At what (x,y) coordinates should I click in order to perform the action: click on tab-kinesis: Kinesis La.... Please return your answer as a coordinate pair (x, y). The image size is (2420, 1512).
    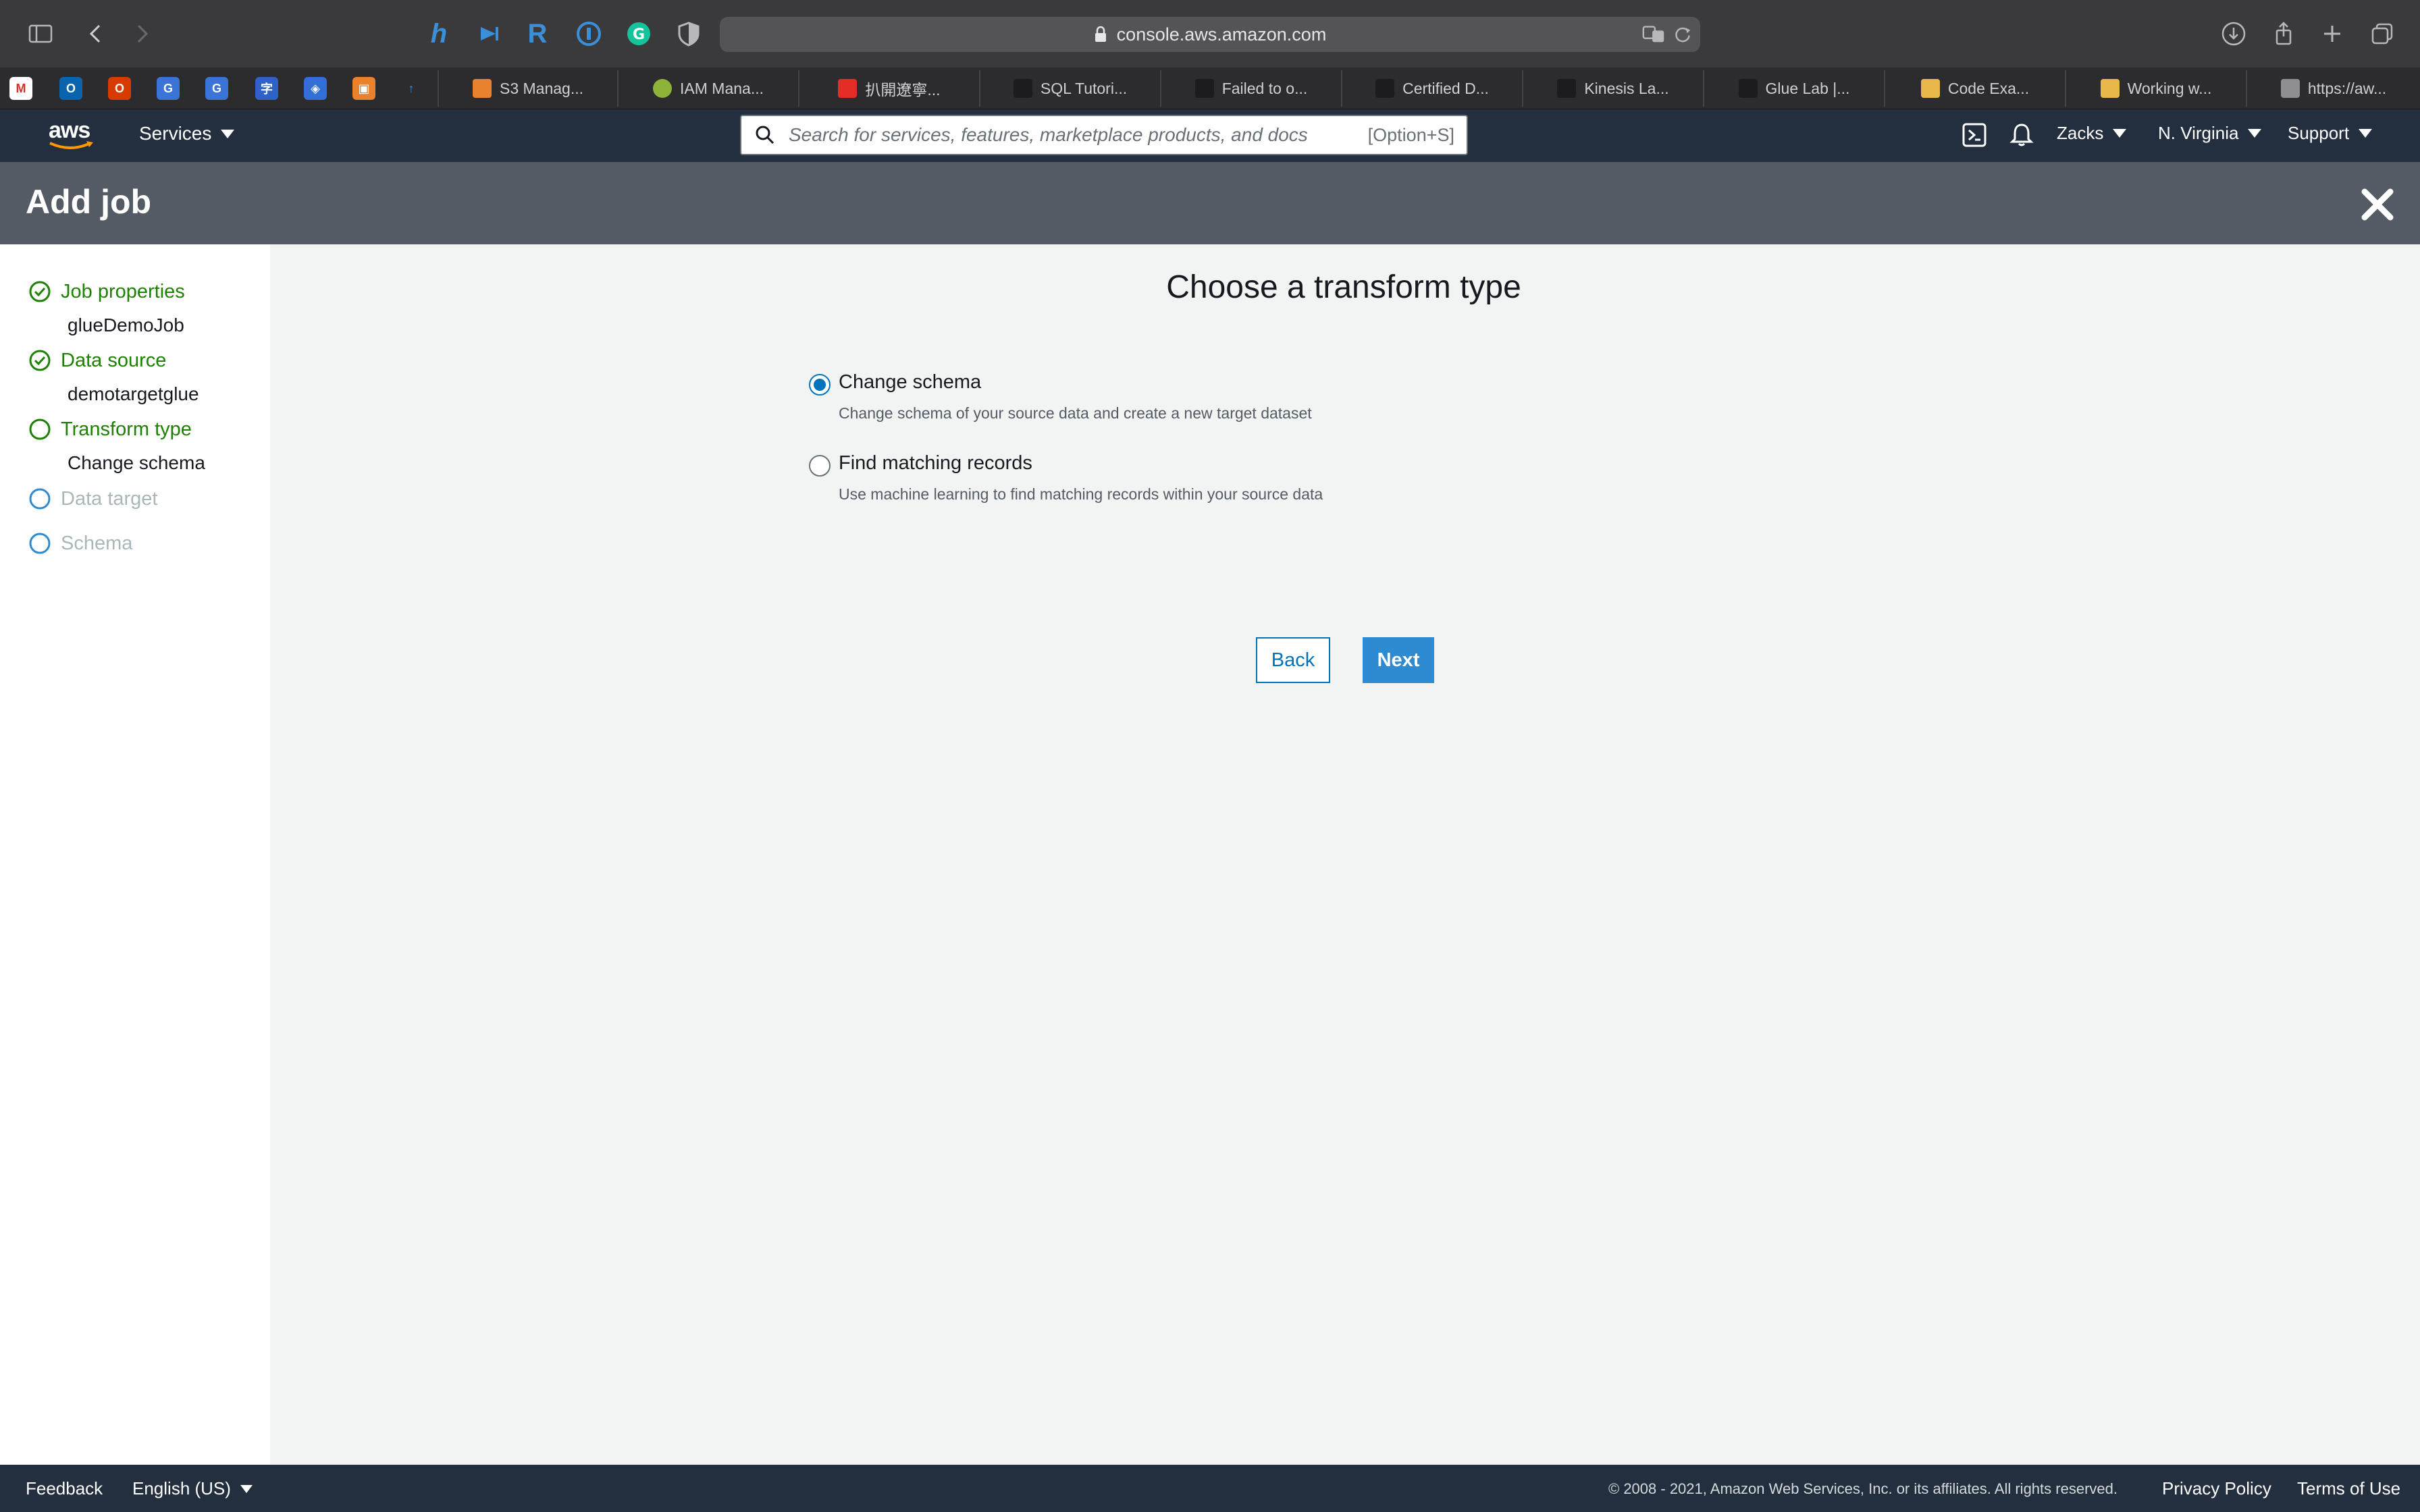
    Looking at the image, I should click on (1612, 89).